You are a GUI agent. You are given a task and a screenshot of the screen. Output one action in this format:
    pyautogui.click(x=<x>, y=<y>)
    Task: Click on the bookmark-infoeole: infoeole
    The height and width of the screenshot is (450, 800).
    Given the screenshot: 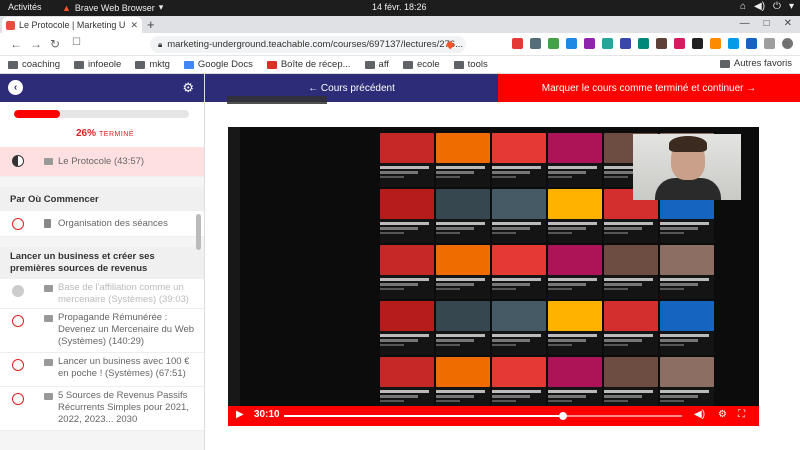 What is the action you would take?
    pyautogui.click(x=97, y=64)
    